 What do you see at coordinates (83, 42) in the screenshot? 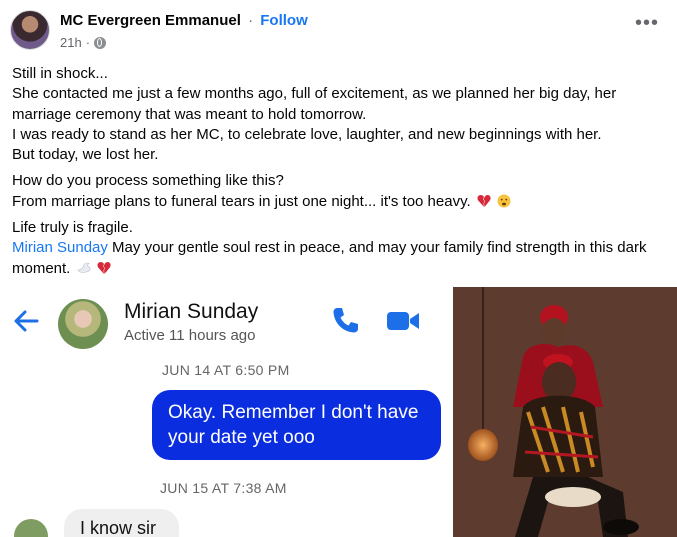
I see `post-meta: 21h ·` at bounding box center [83, 42].